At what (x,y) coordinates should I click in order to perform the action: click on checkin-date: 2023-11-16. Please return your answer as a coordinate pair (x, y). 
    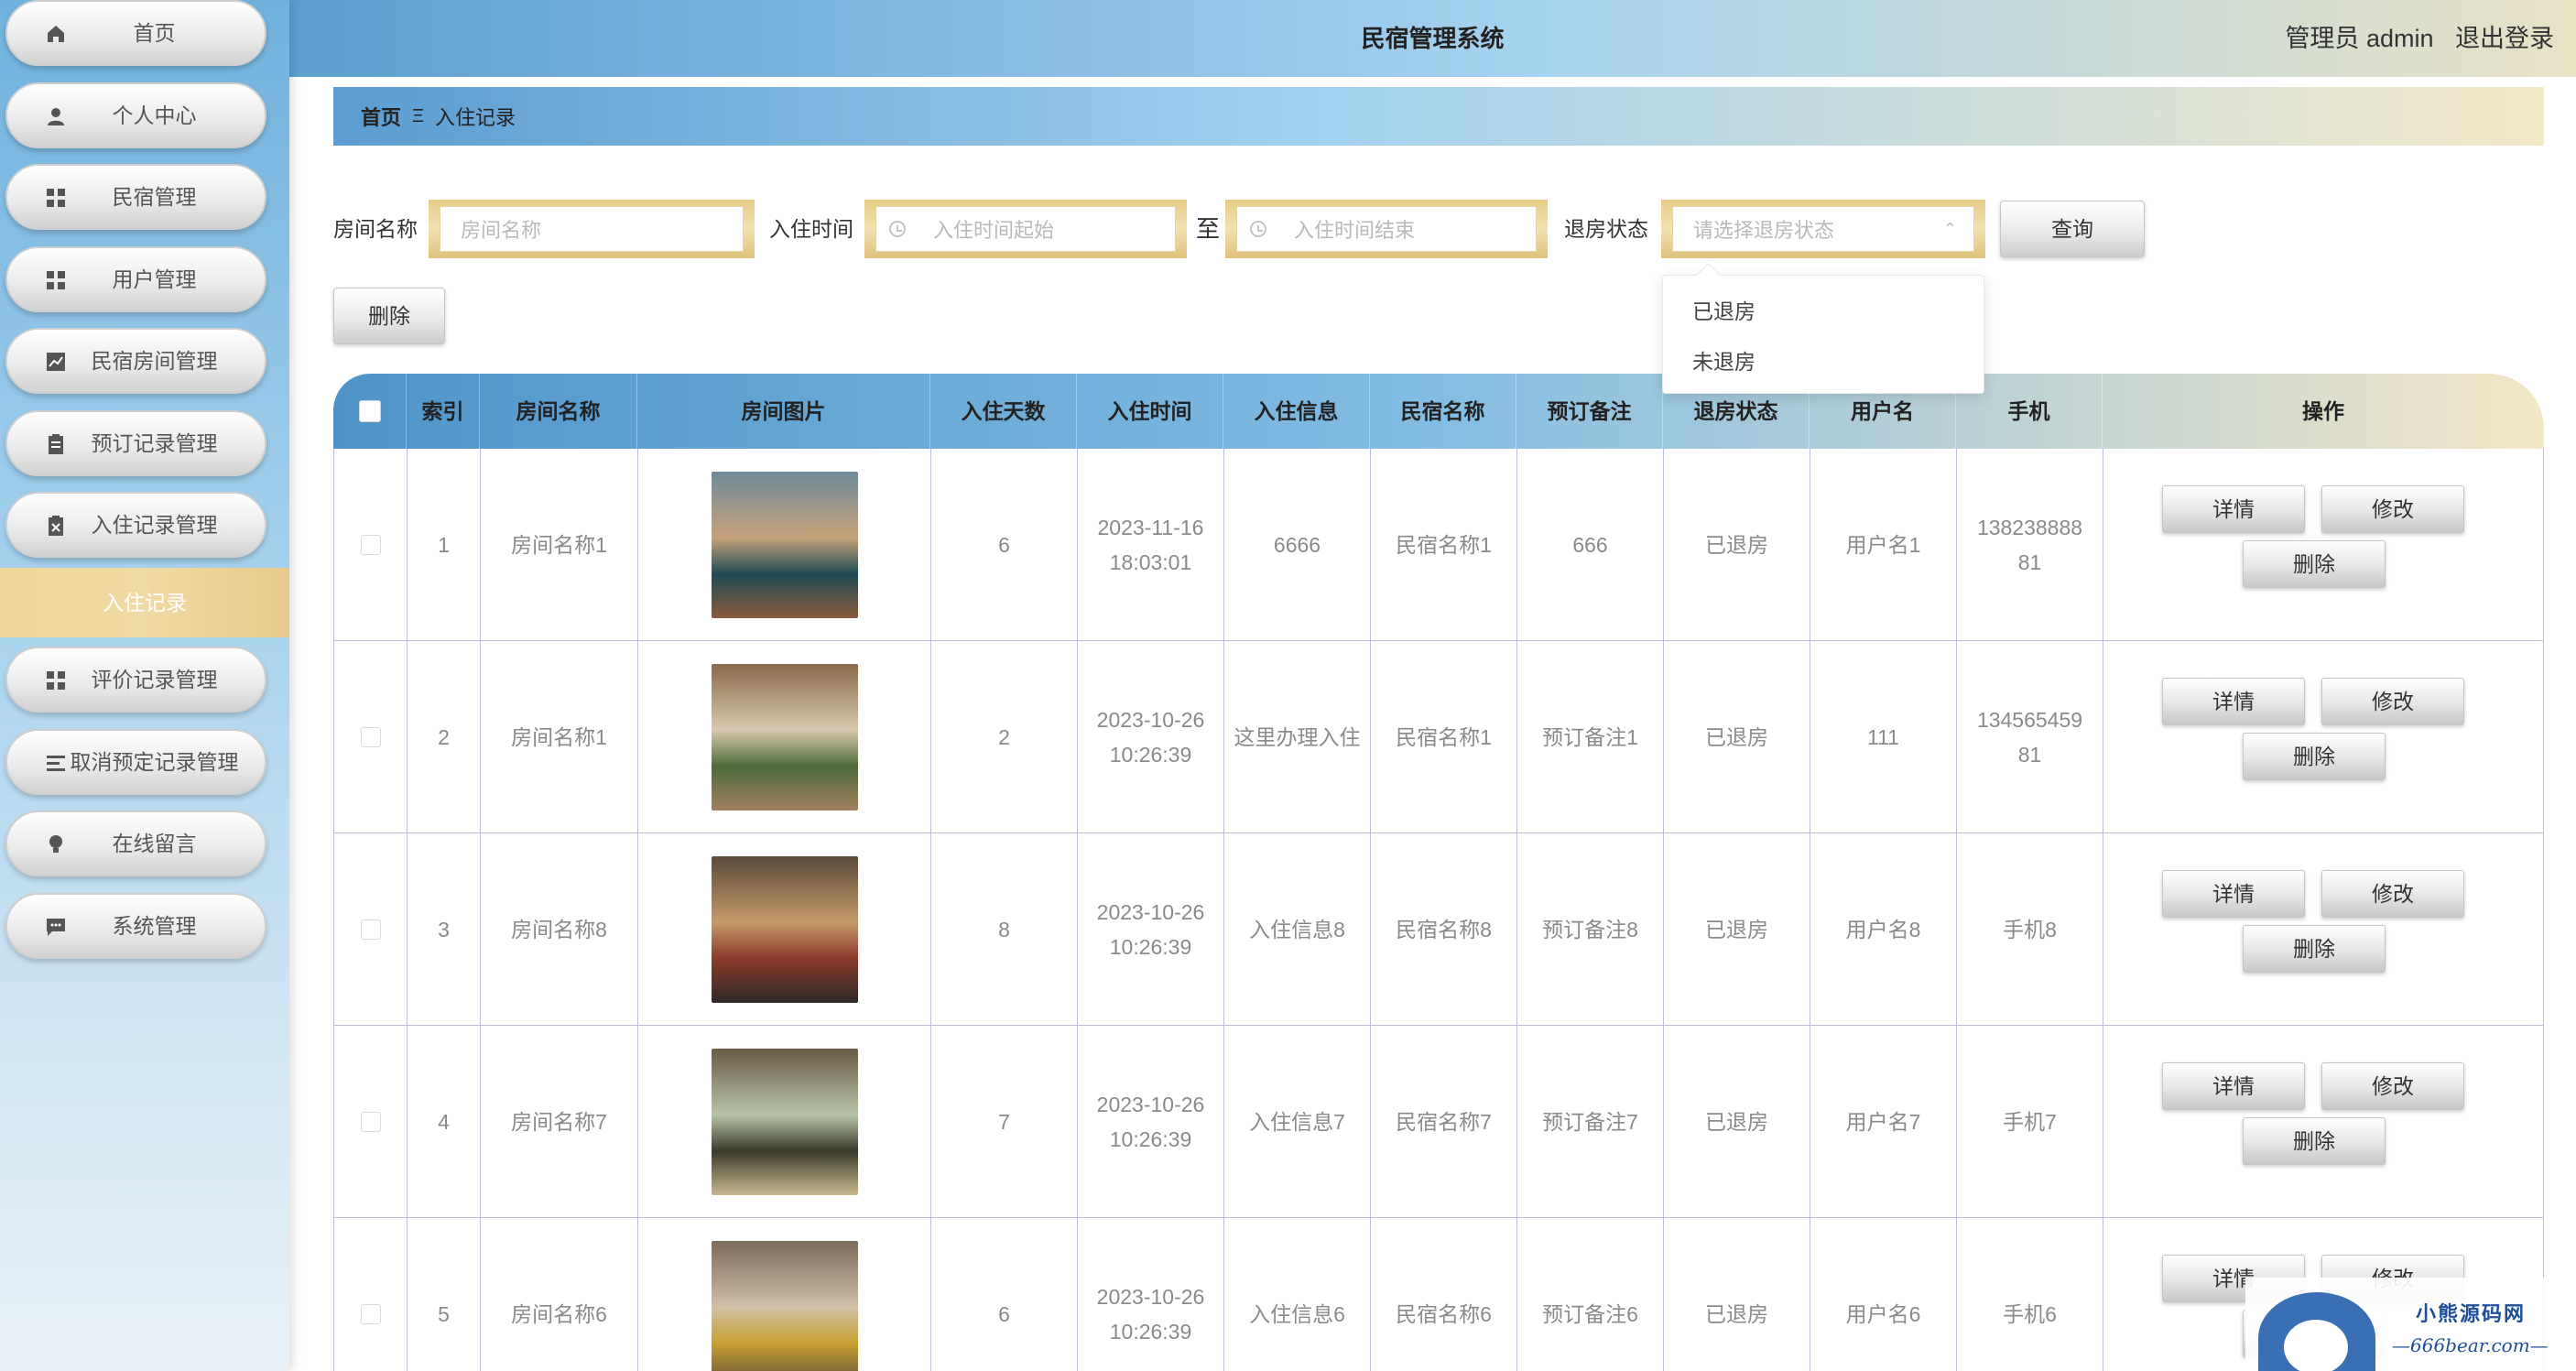
    Looking at the image, I should click on (1150, 527).